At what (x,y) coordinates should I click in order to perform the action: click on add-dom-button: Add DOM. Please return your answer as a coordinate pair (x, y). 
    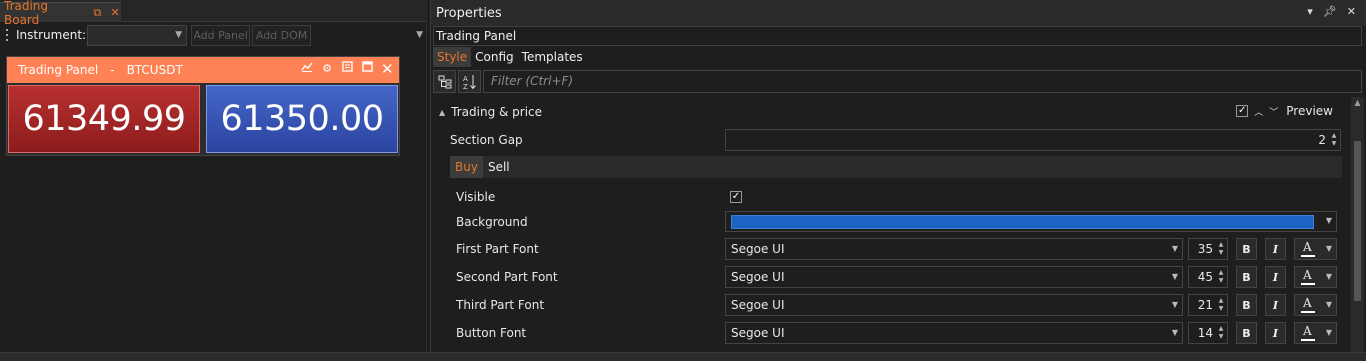
    Looking at the image, I should click on (282, 35).